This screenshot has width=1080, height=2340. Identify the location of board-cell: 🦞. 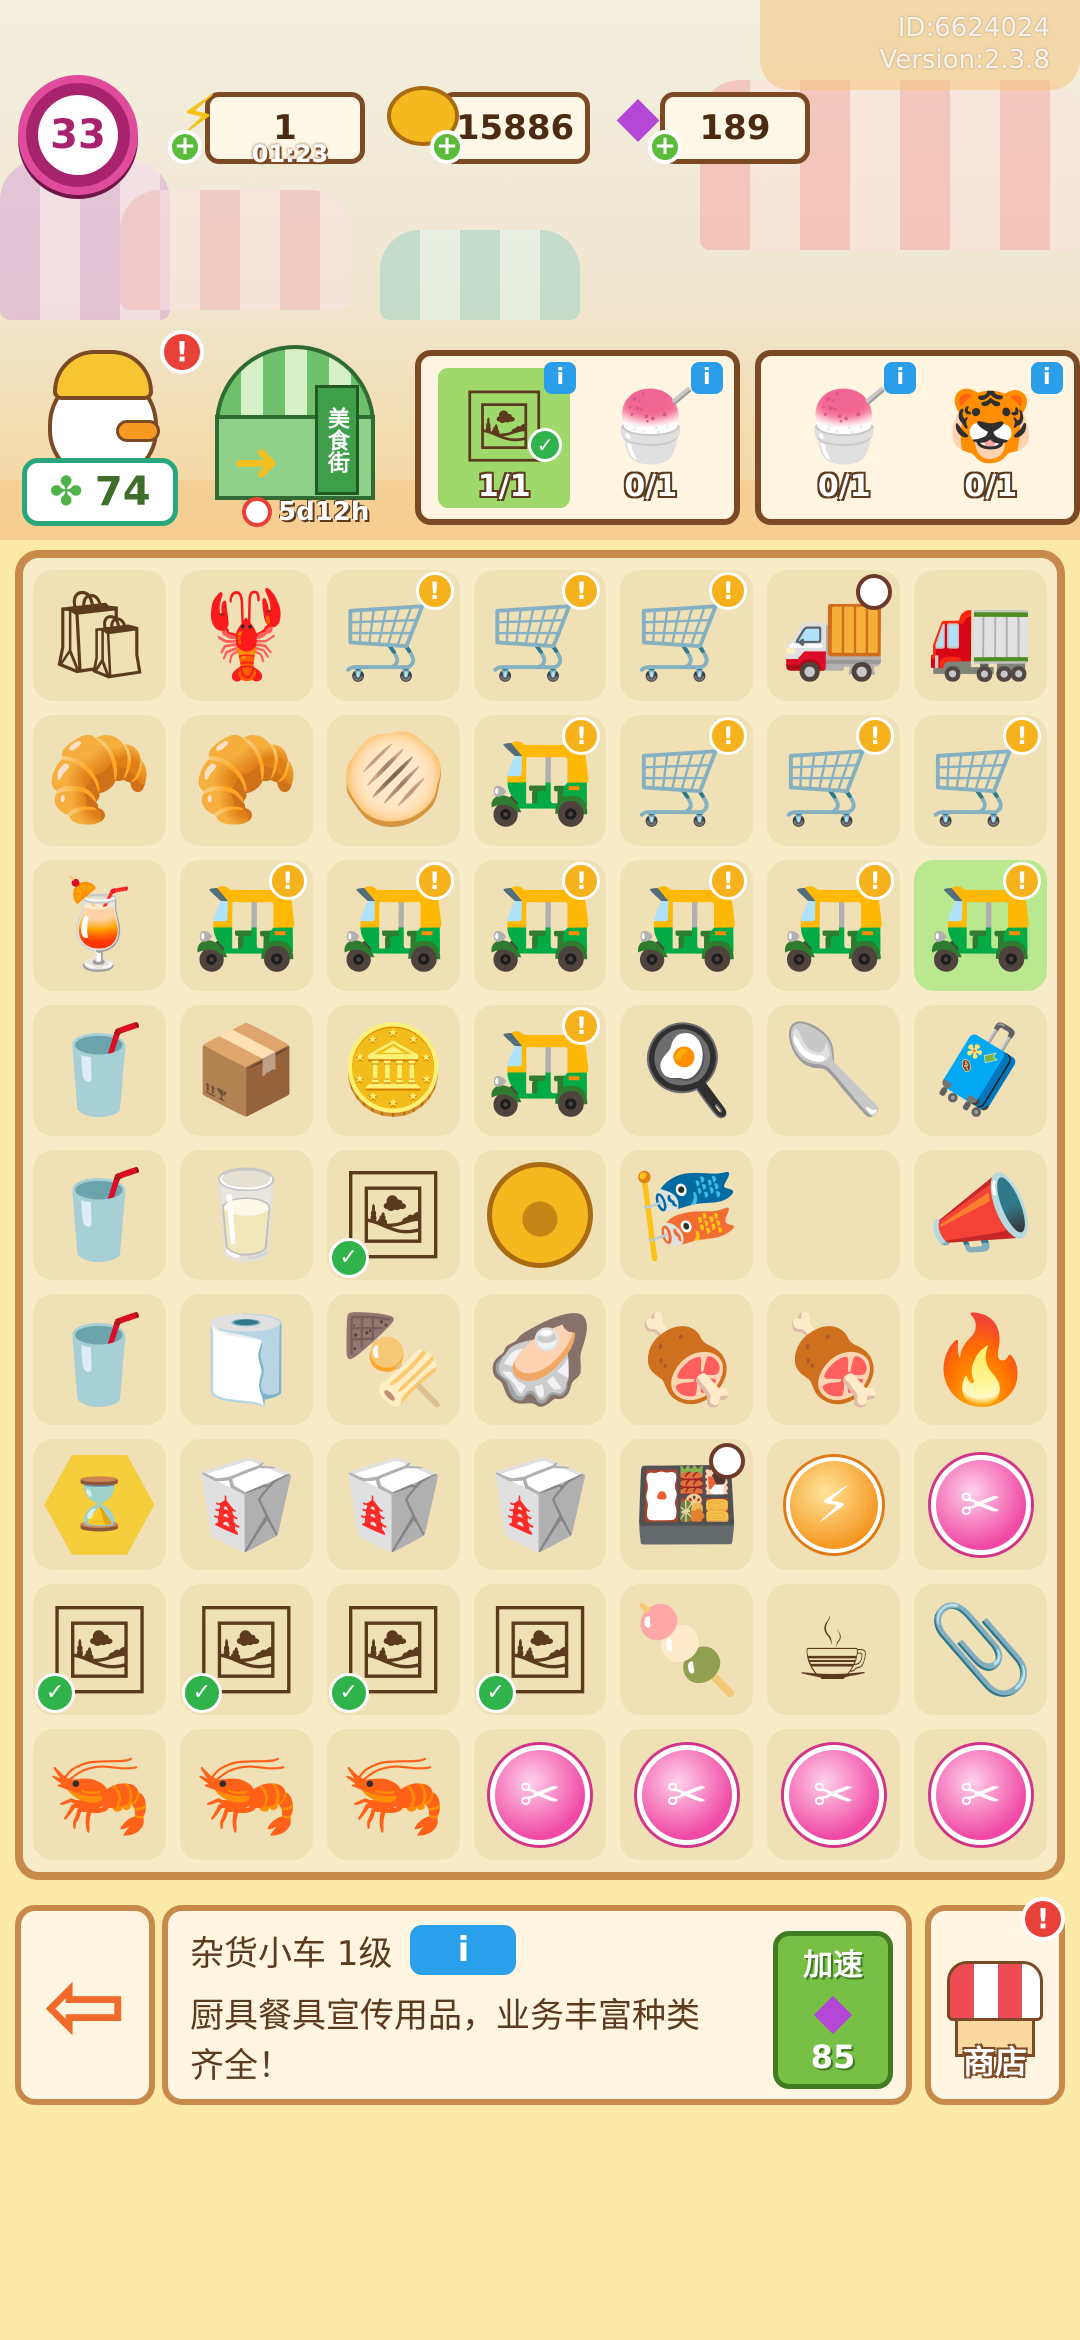
(246, 635).